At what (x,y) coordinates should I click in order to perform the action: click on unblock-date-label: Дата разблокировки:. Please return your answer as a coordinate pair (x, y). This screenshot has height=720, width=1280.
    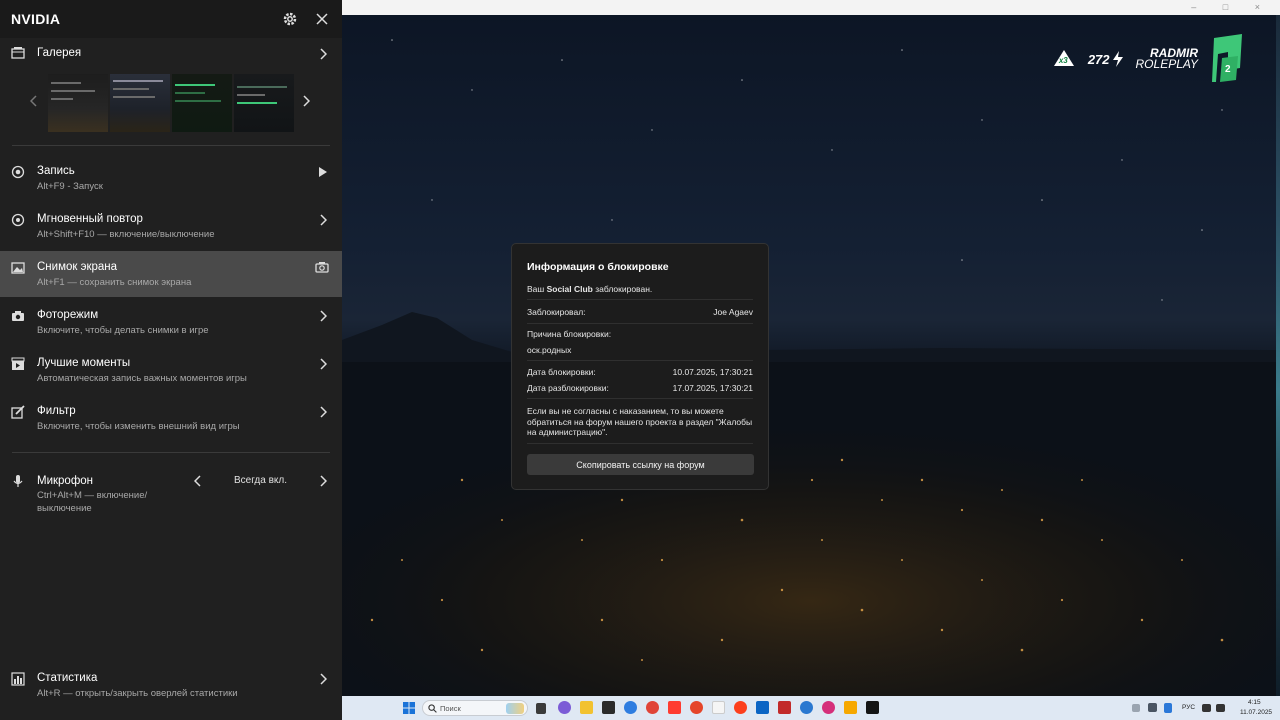
    Looking at the image, I should click on (568, 388).